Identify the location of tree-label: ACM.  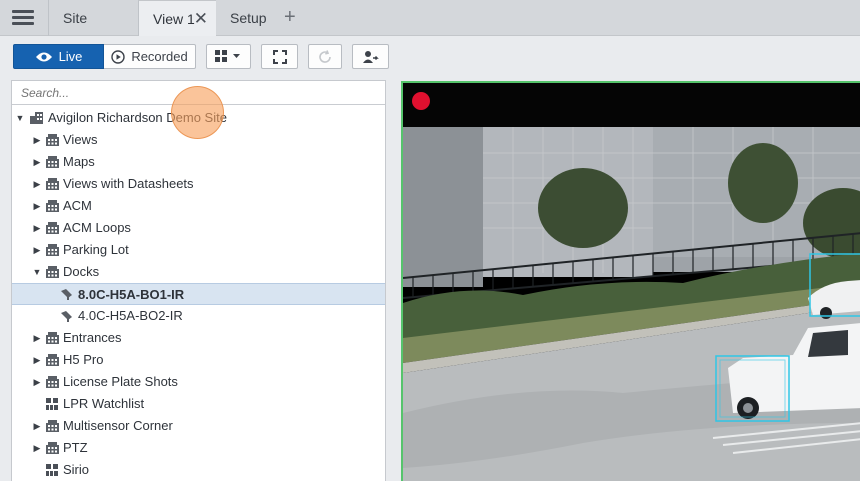
(77, 205).